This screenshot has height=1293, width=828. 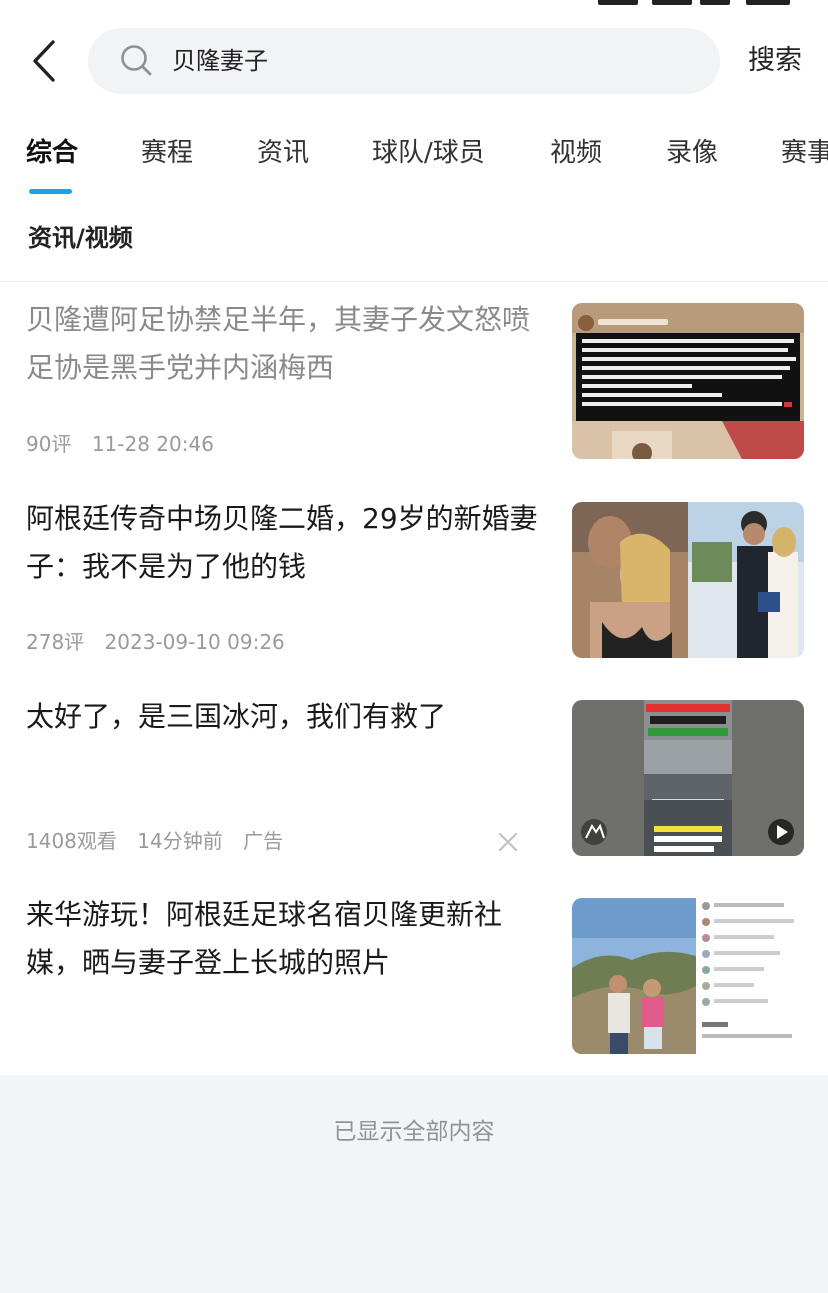 What do you see at coordinates (692, 153) in the screenshot?
I see `tab-replays: 录像` at bounding box center [692, 153].